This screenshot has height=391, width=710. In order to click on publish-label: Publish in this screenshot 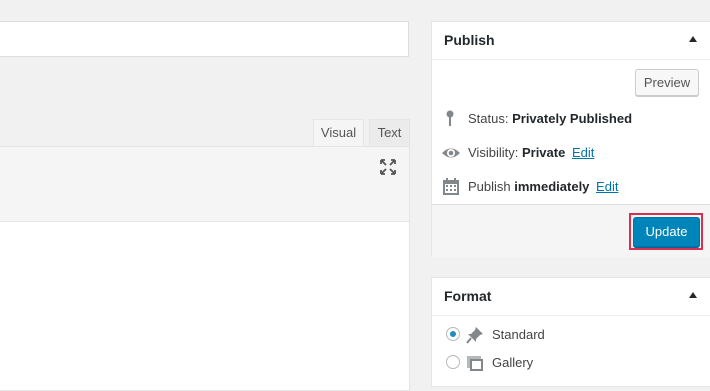, I will do `click(489, 186)`.